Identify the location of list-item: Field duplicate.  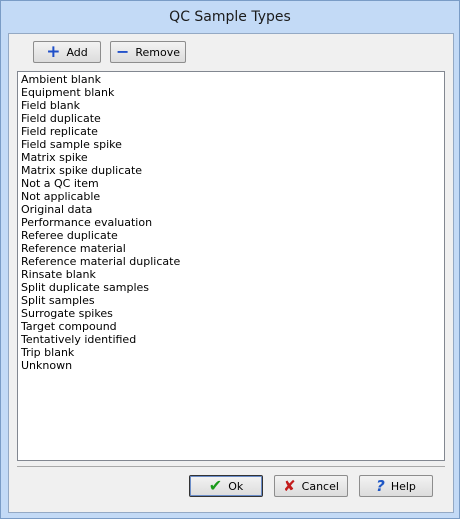
(231, 118).